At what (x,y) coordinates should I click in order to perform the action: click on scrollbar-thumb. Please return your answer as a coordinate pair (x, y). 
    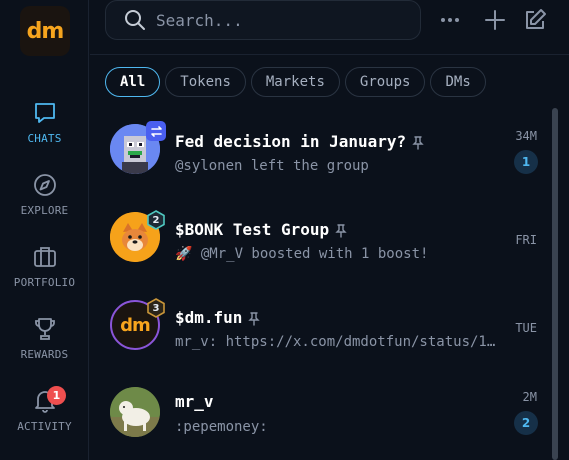
    Looking at the image, I should click on (555, 284).